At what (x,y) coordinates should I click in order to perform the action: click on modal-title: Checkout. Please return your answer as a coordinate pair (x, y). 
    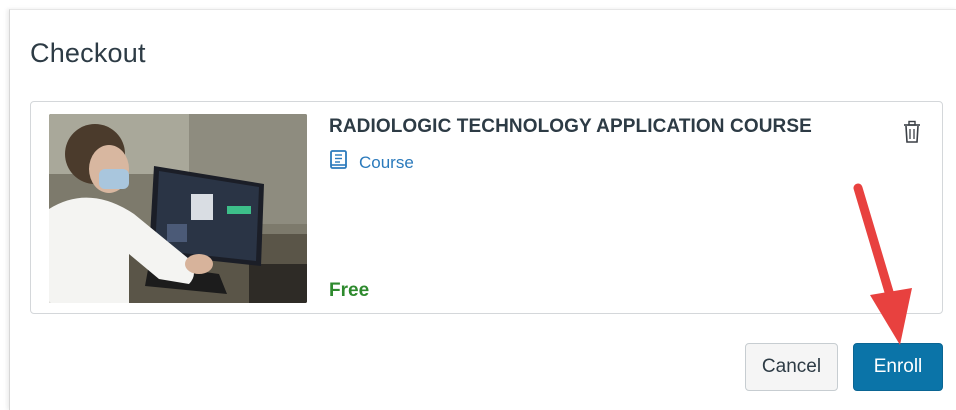
    Looking at the image, I should click on (88, 53).